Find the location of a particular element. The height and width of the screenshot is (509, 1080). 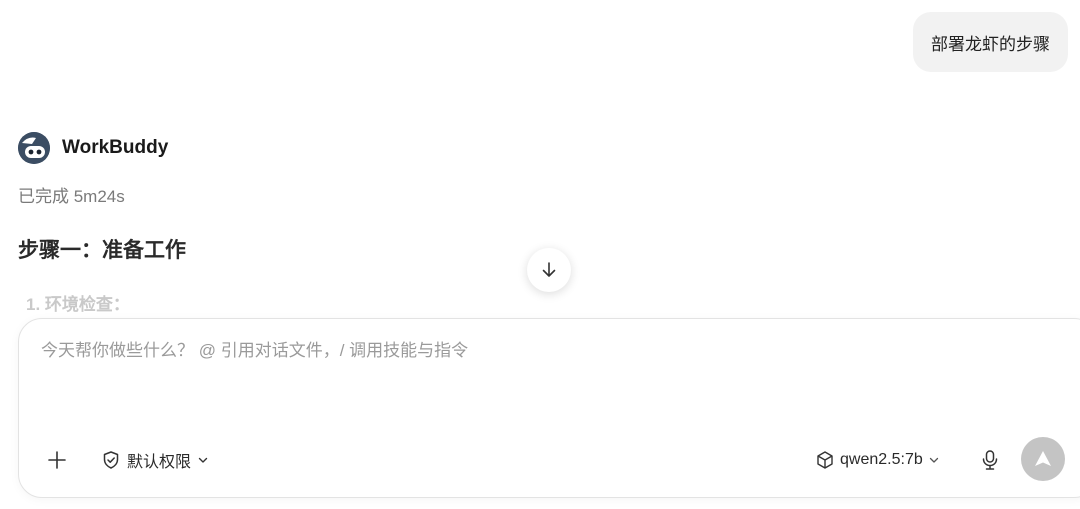

completion-status: 已完成 5m24s is located at coordinates (71, 196).